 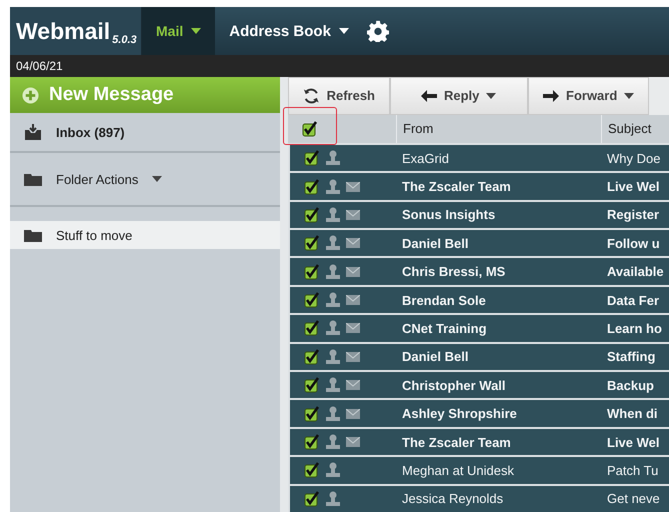 What do you see at coordinates (551, 96) in the screenshot?
I see `right-arrow-icon` at bounding box center [551, 96].